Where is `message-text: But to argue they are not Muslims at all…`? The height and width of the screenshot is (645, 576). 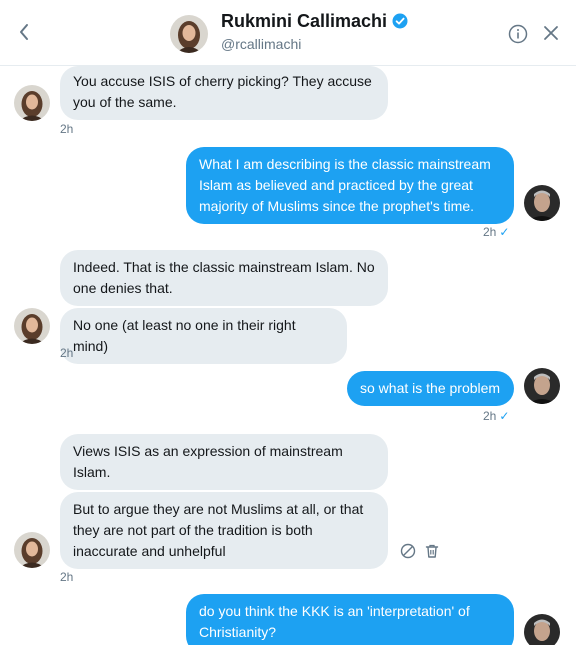
message-text: But to argue they are not Muslims at all… is located at coordinates (218, 530).